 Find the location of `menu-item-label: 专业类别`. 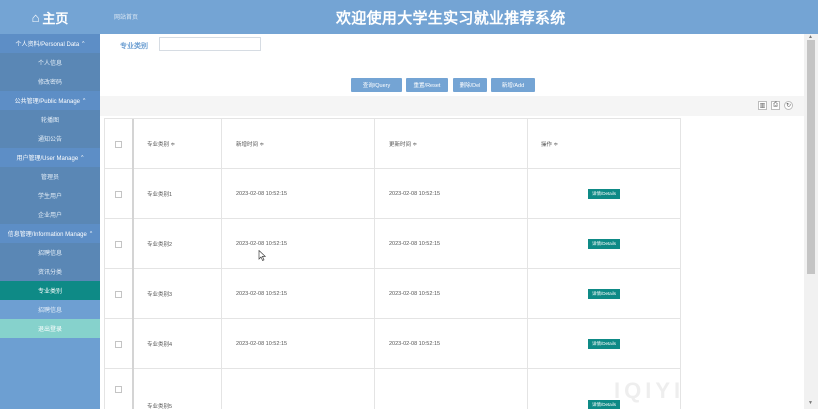

menu-item-label: 专业类别 is located at coordinates (49, 292).